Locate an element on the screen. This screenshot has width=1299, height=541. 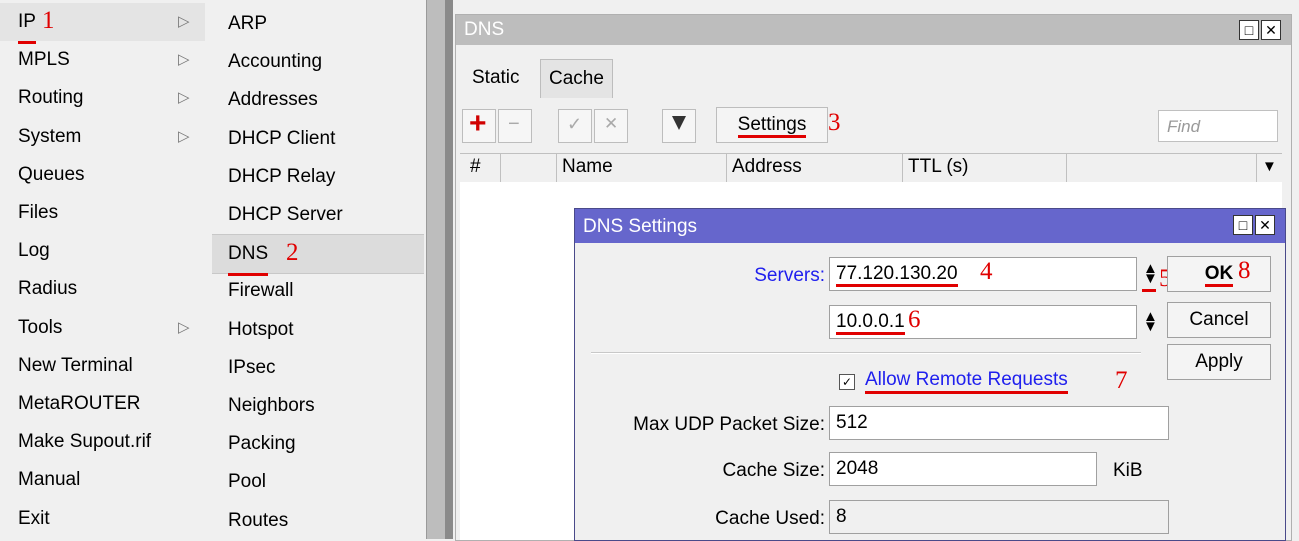
cache-size-label: Cache Size: is located at coordinates (773, 470).